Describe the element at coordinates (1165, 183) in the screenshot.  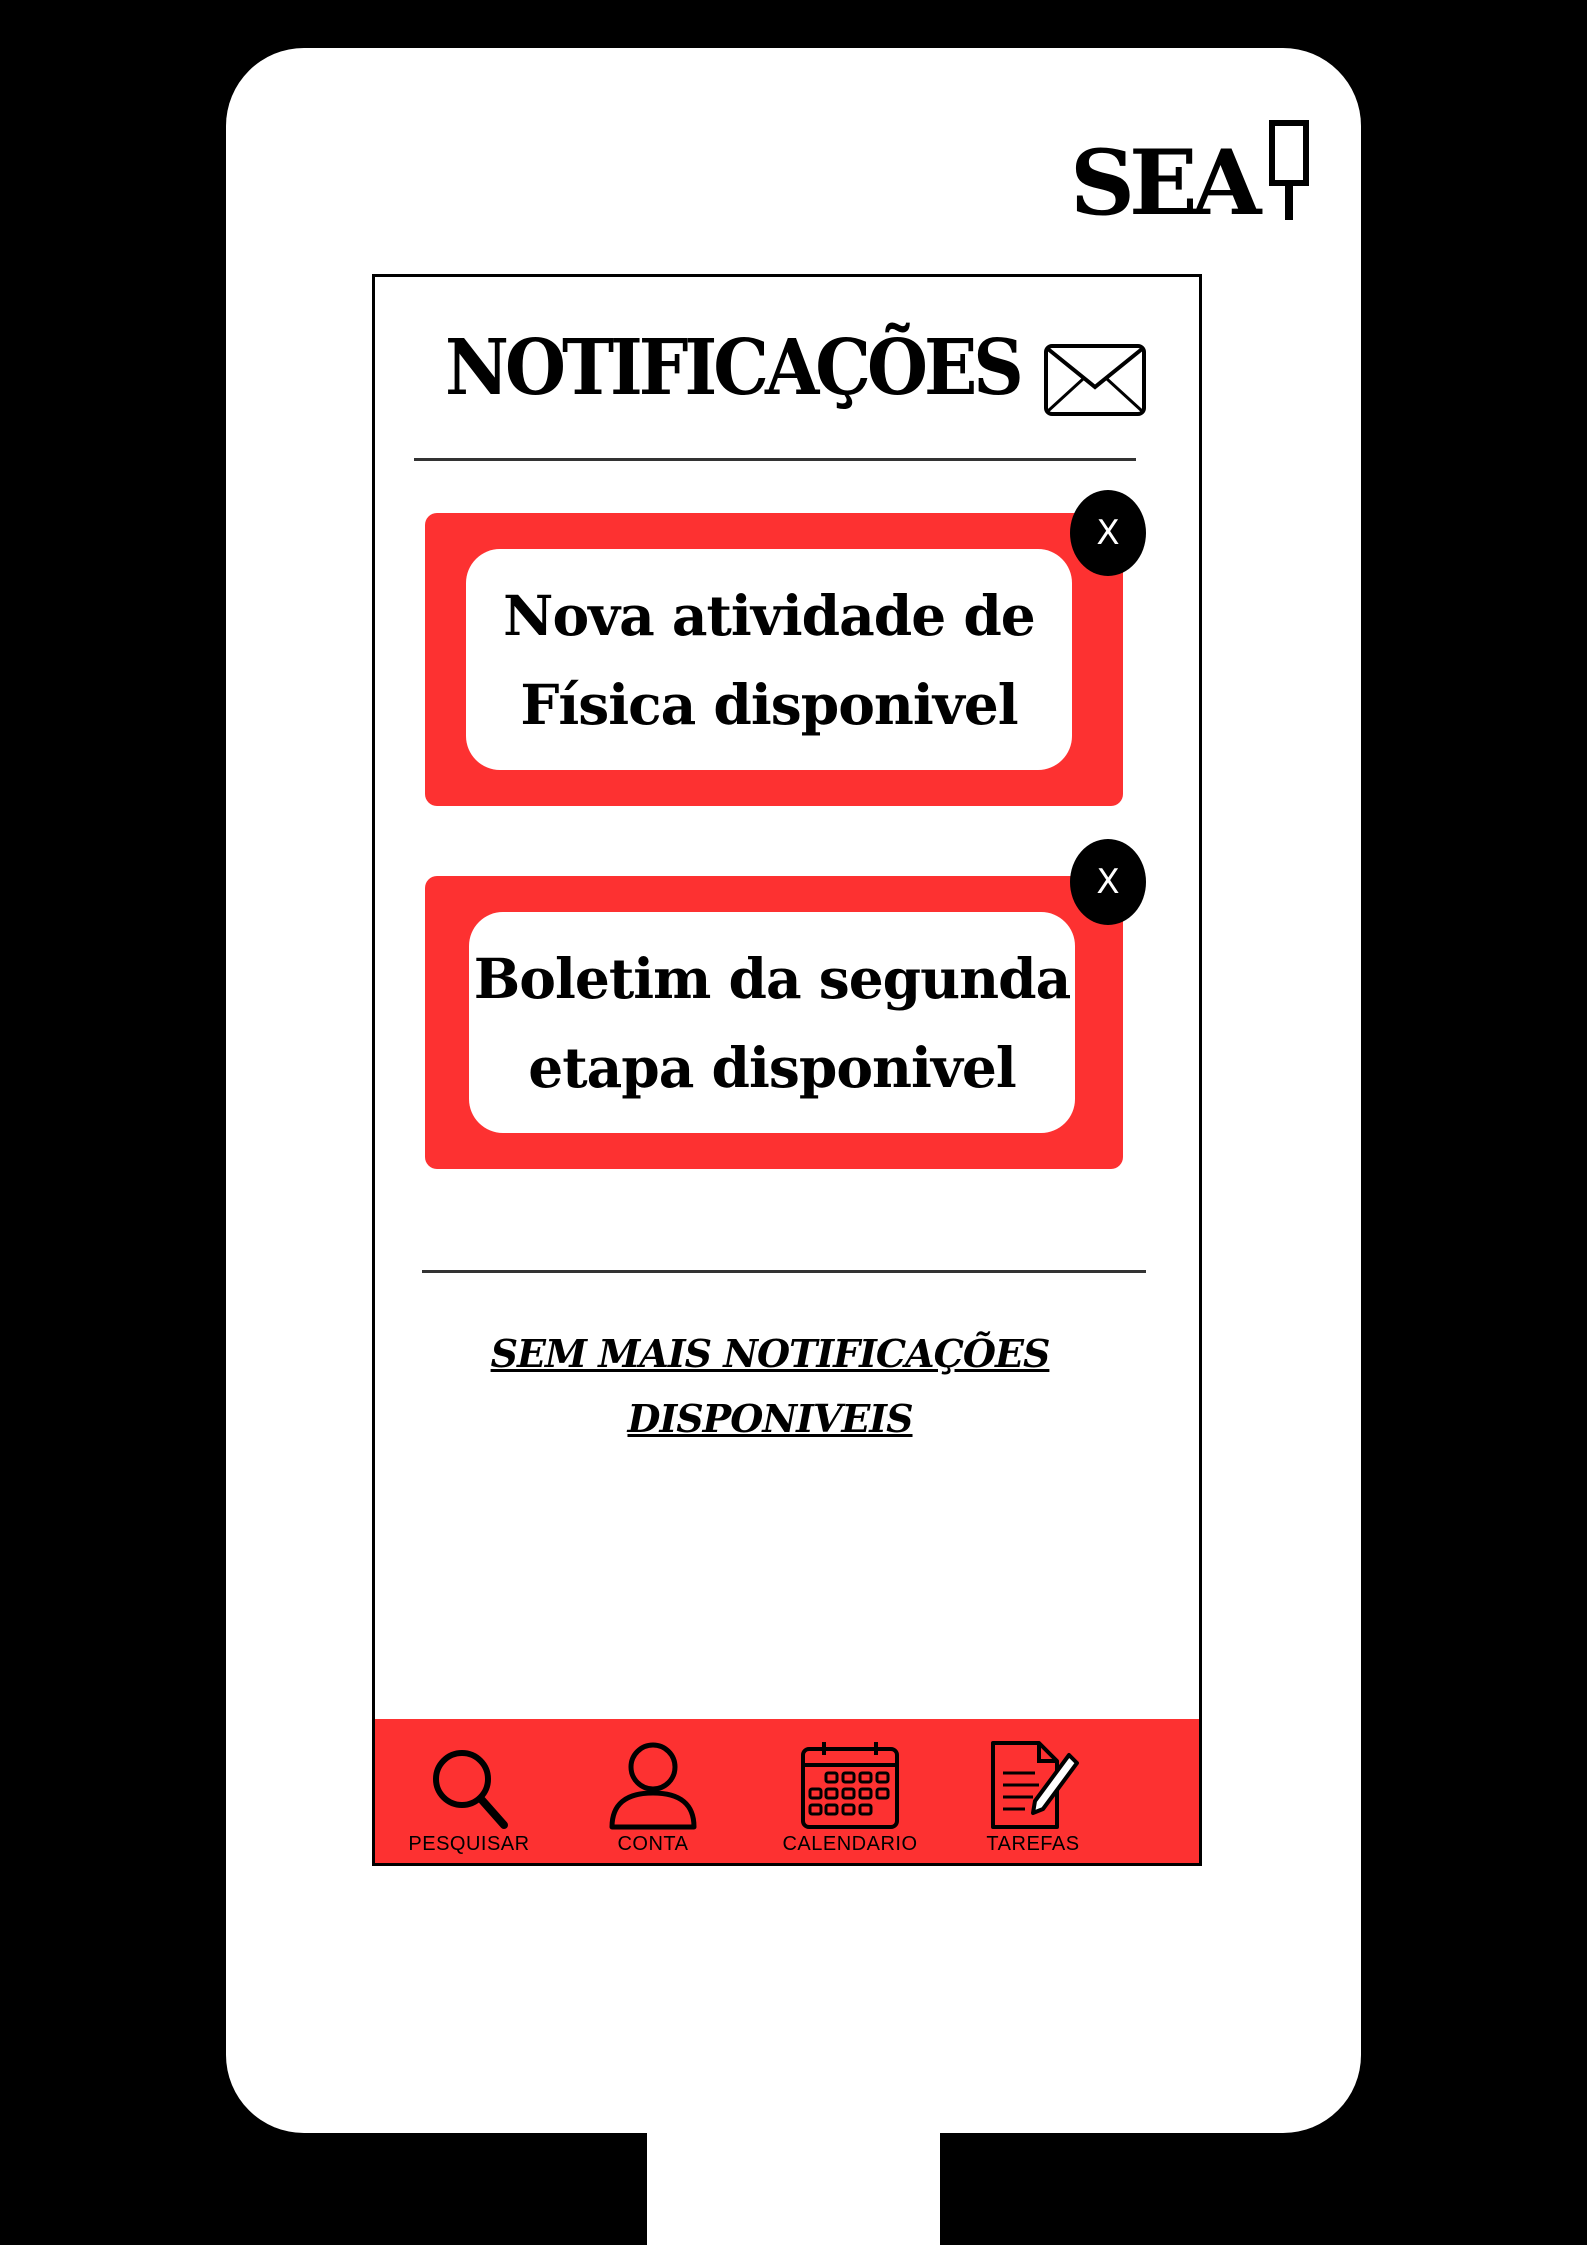
I see `logo-text: SEA` at that location.